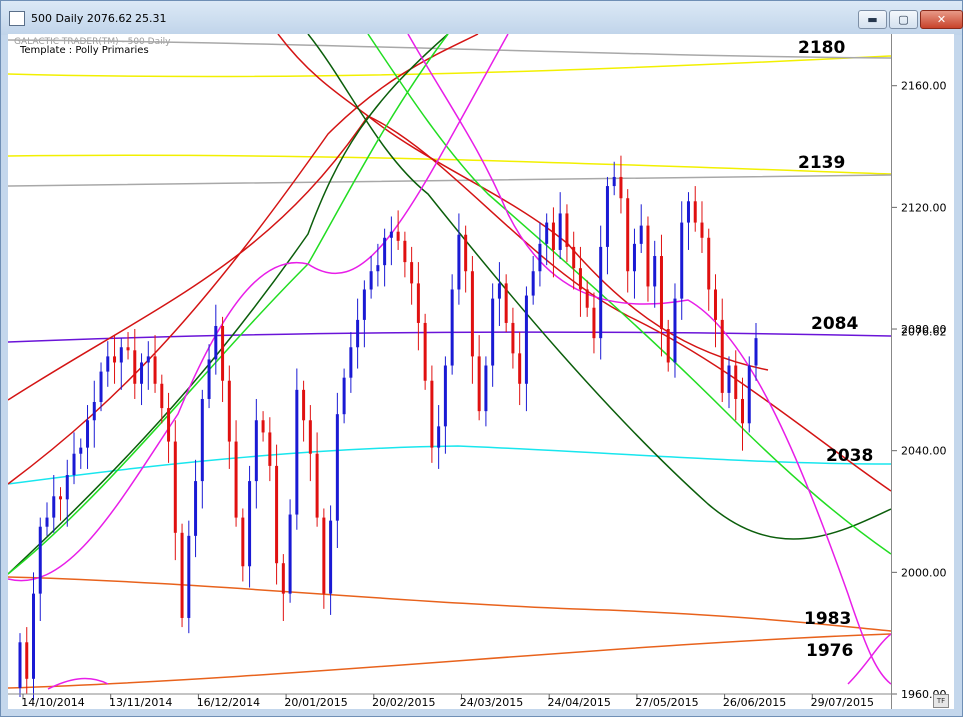 This screenshot has width=963, height=717. I want to click on y-tick-label: 2120.00, so click(924, 207).